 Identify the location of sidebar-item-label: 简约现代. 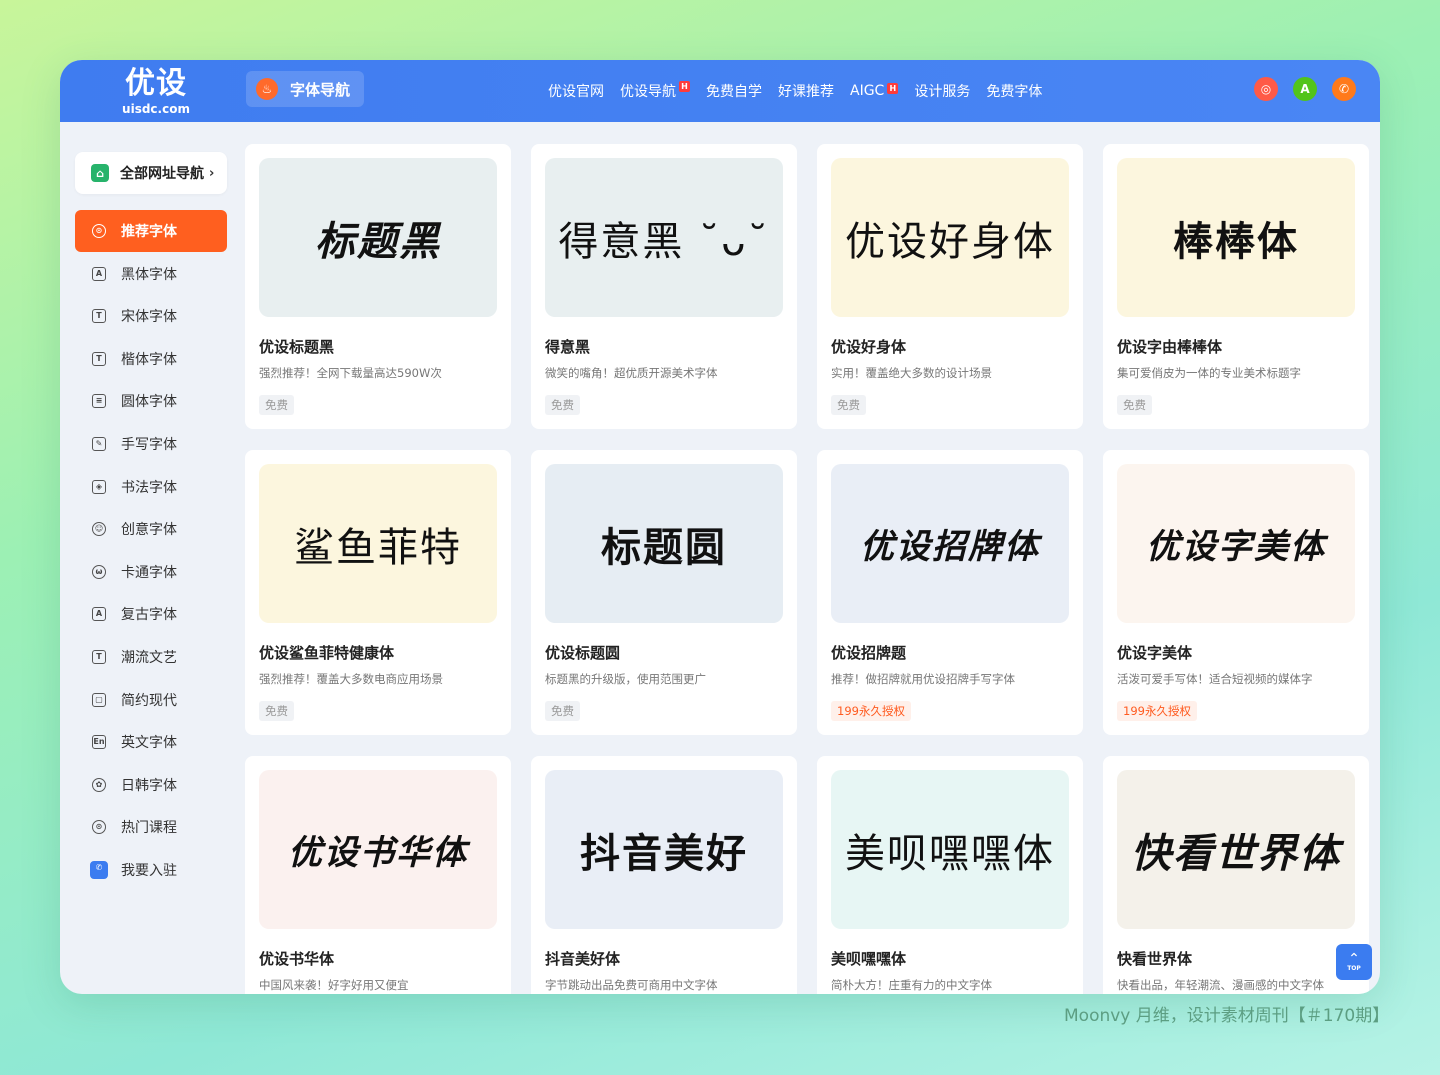
(149, 700).